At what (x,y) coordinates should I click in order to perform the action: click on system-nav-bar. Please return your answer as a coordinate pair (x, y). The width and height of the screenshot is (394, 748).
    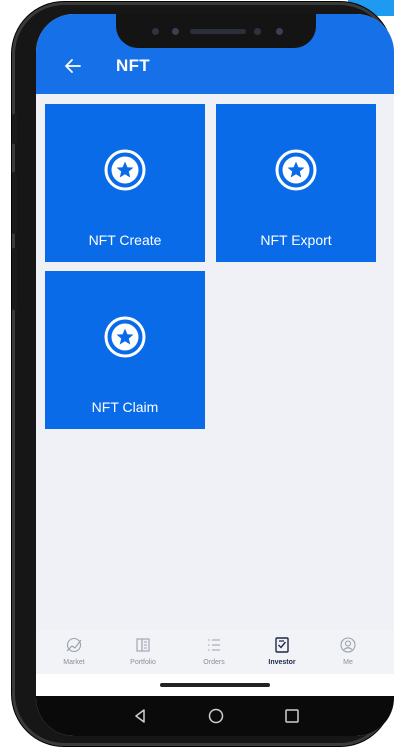
    Looking at the image, I should click on (215, 716).